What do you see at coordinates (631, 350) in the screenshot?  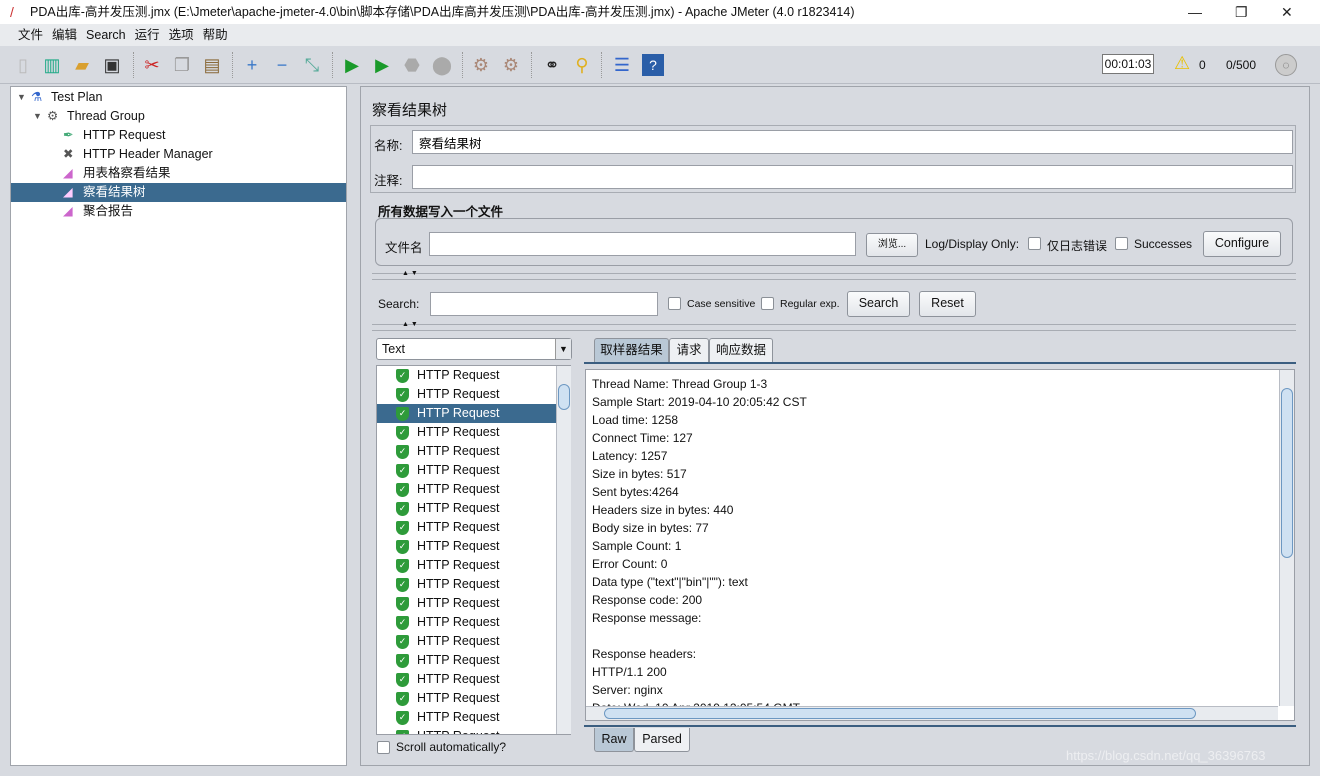 I see `tab-sampler-result: 取样器结果` at bounding box center [631, 350].